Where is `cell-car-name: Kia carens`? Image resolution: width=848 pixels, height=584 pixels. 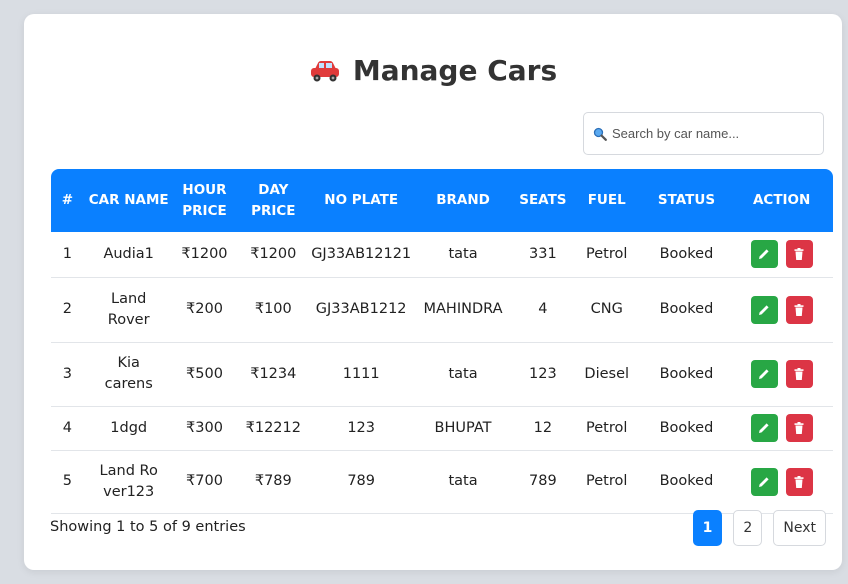
cell-car-name: Kia carens is located at coordinates (128, 374).